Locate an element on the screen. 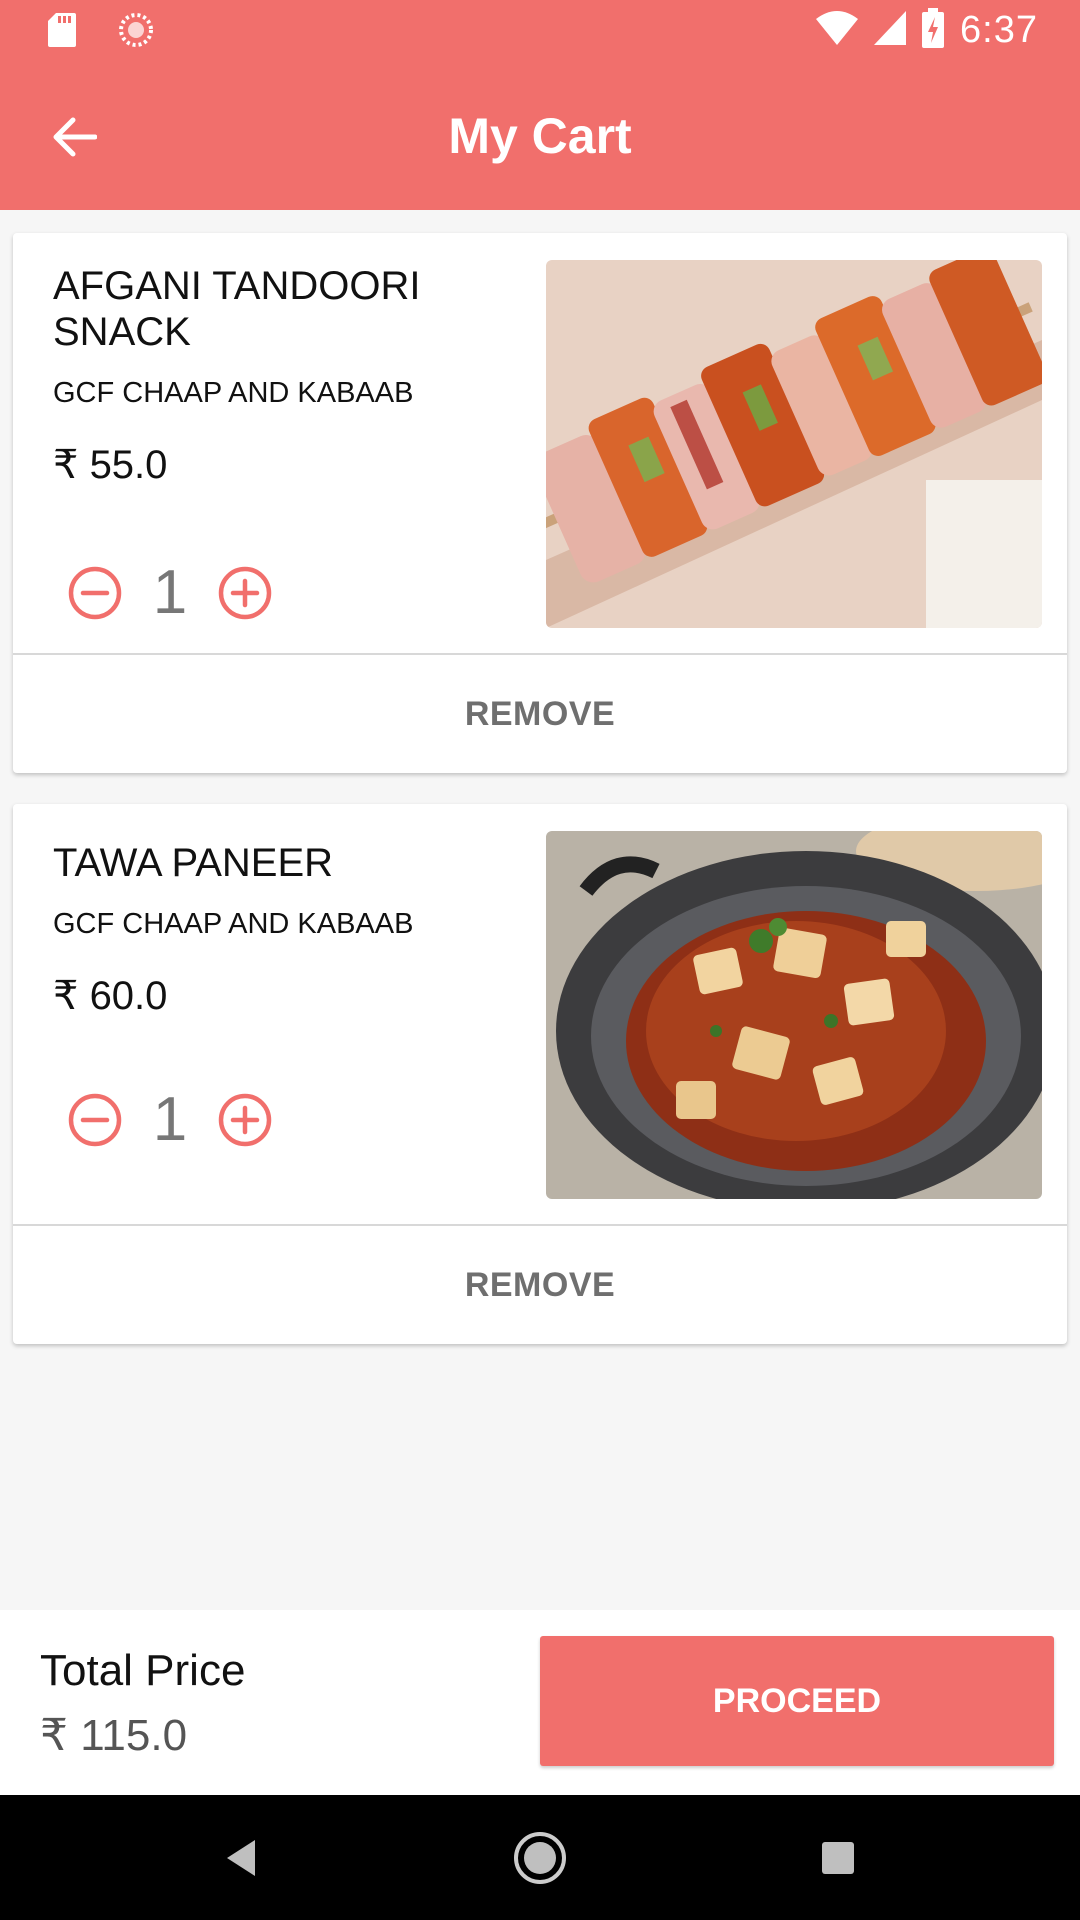 Image resolution: width=1080 pixels, height=1920 pixels. checkout-bar: Total Price ₹ 115.0 PROCEED is located at coordinates (540, 1702).